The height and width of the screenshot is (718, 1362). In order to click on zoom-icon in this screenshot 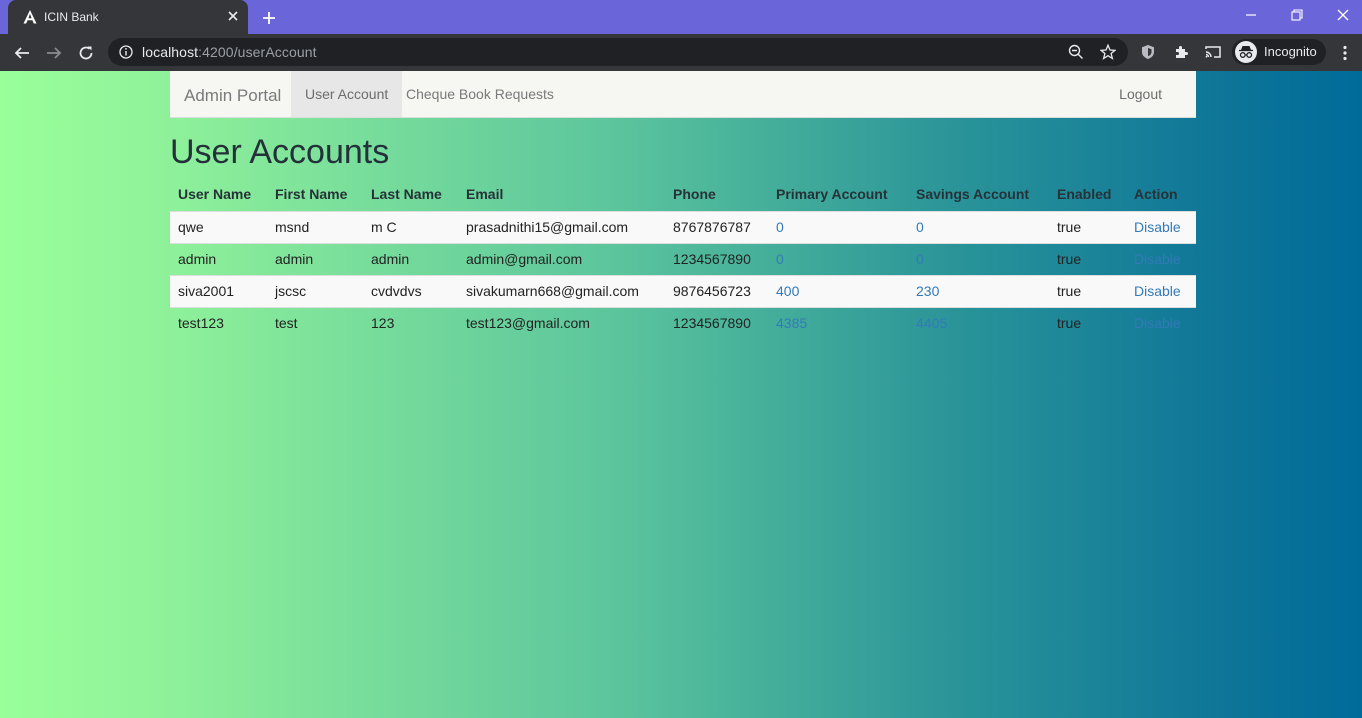, I will do `click(1076, 52)`.